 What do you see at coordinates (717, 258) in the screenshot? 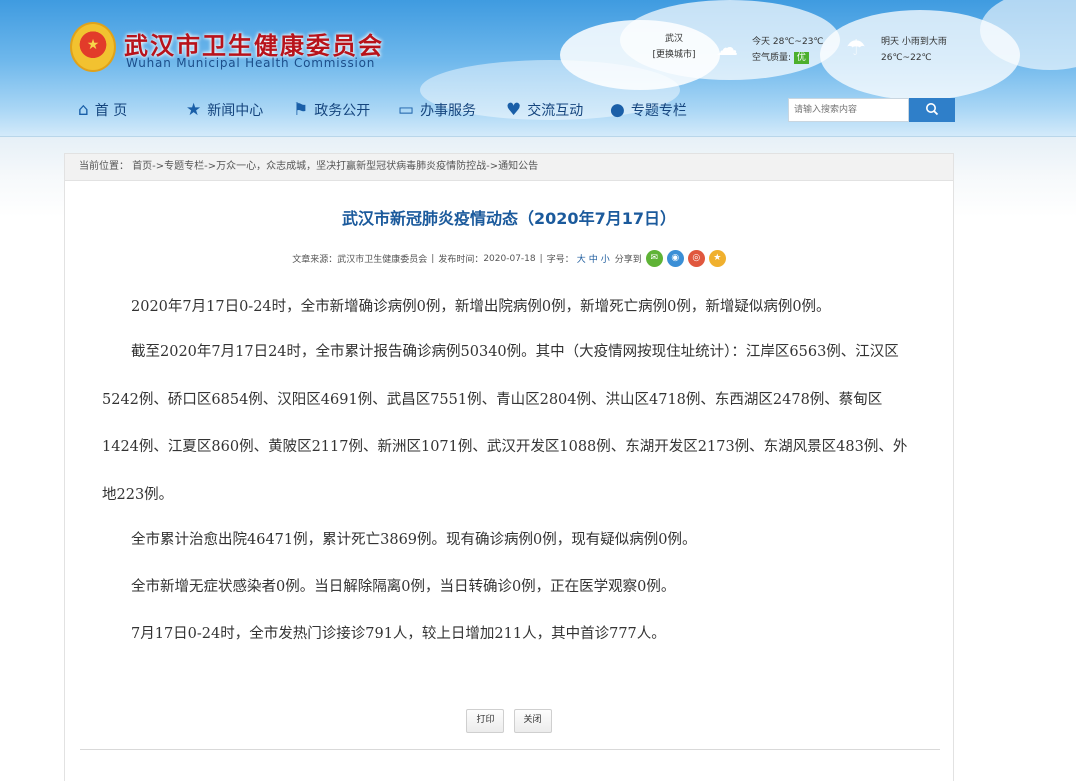
I see `qzone-share-icon: ★` at bounding box center [717, 258].